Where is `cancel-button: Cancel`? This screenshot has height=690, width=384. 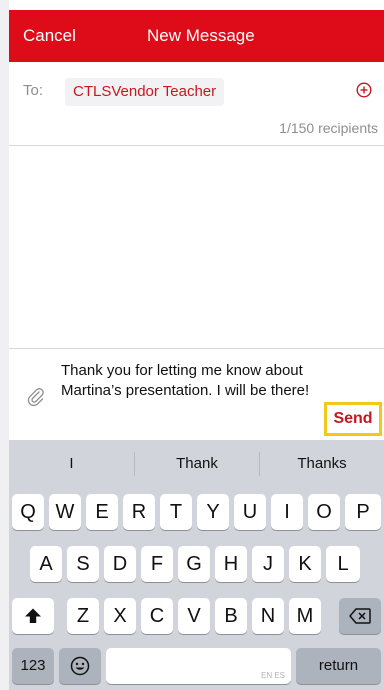 cancel-button: Cancel is located at coordinates (49, 36).